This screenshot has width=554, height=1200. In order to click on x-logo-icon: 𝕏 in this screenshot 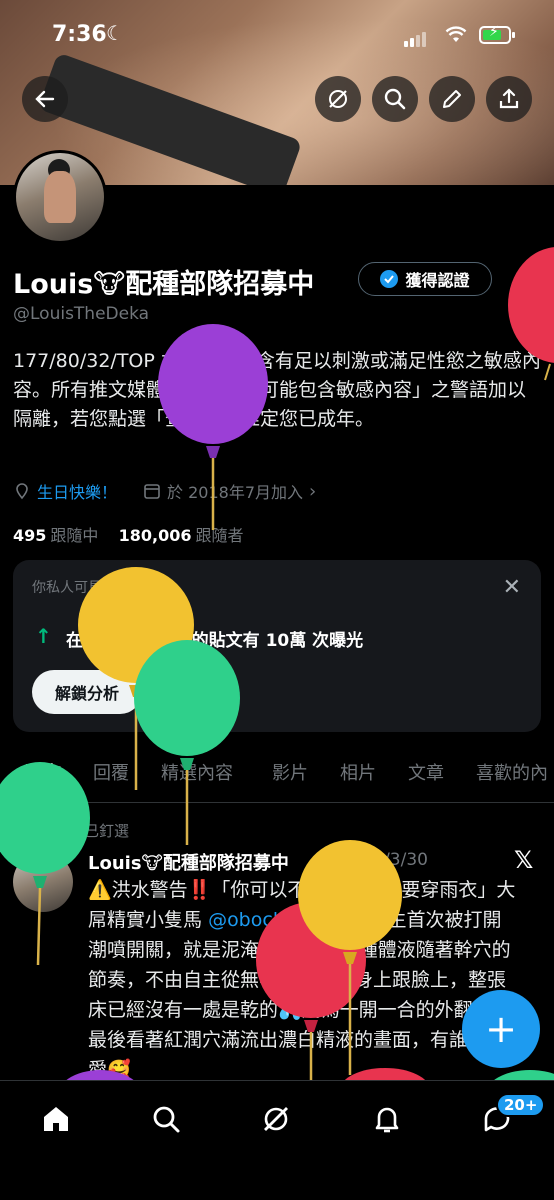, I will do `click(524, 860)`.